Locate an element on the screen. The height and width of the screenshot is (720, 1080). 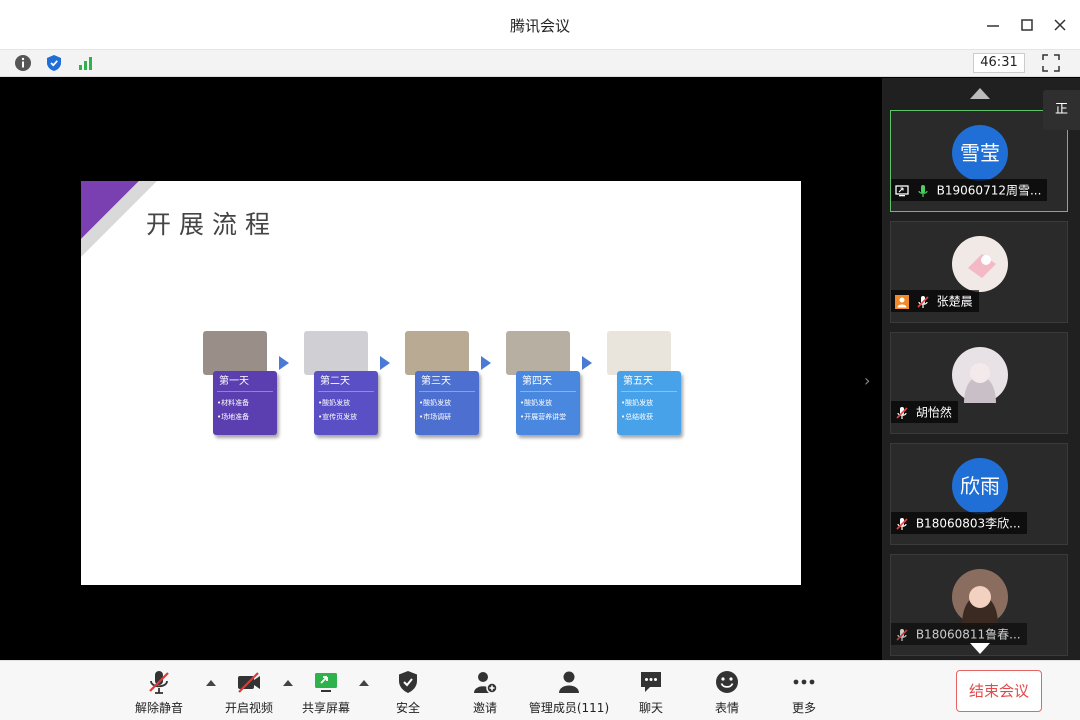
step-day: 第一天 is located at coordinates (245, 383).